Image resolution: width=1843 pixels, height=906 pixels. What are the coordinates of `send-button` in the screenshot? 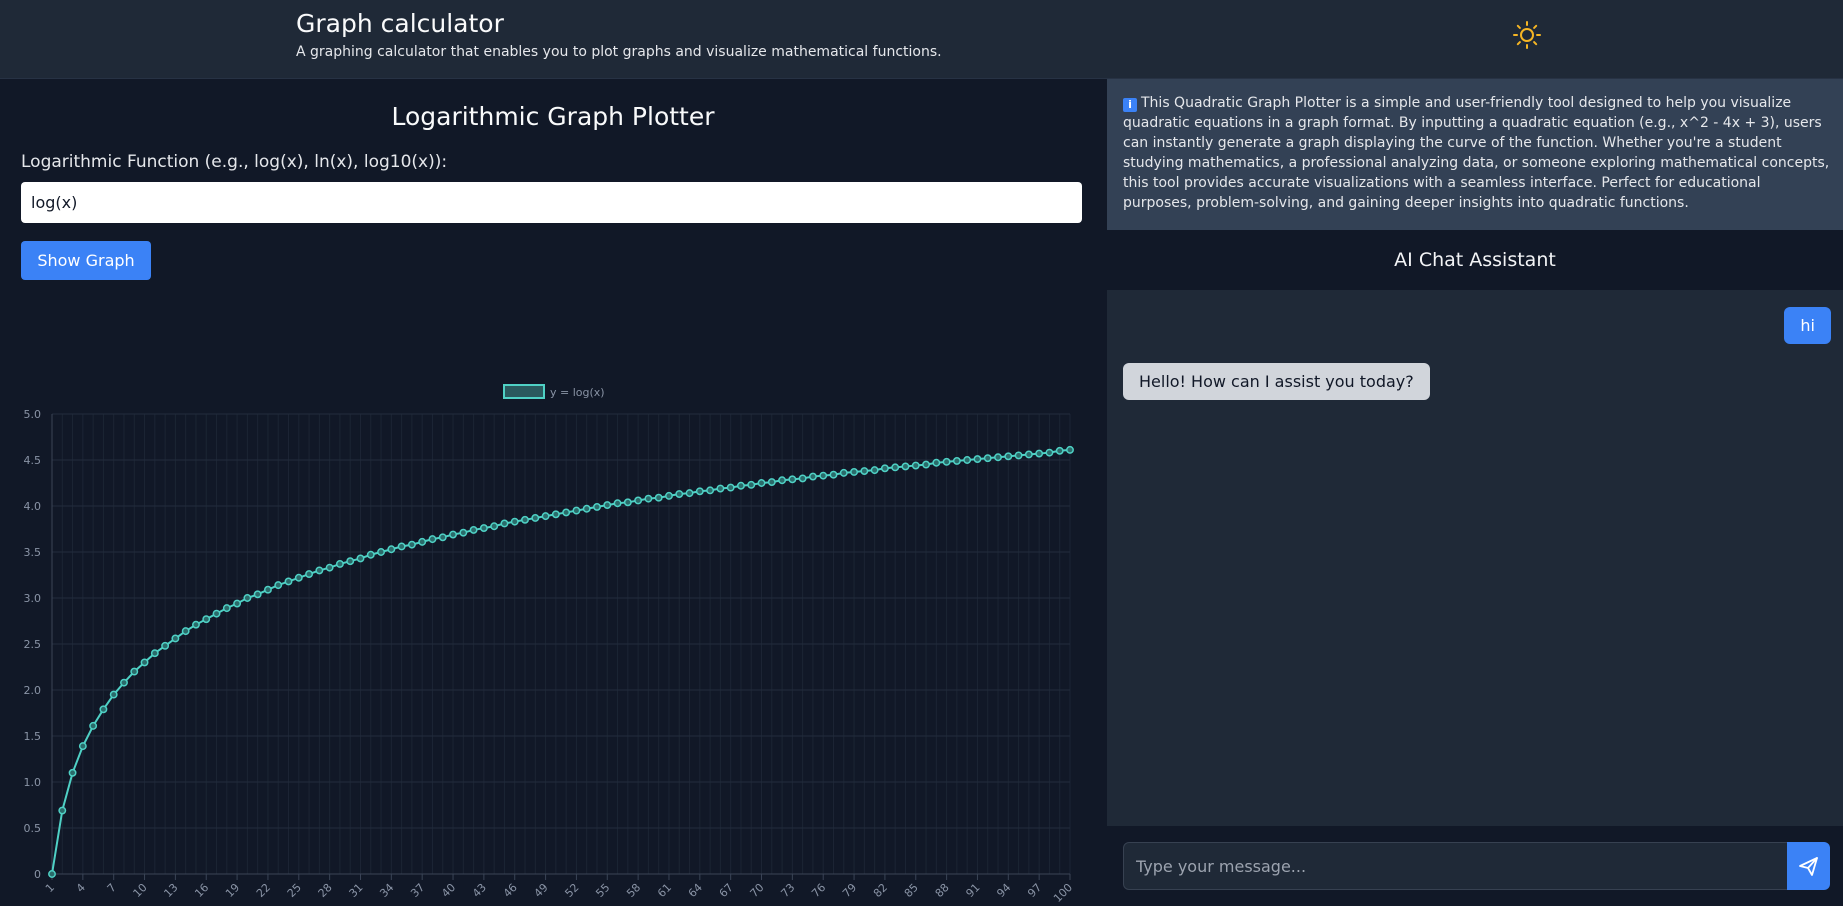 It's located at (1808, 866).